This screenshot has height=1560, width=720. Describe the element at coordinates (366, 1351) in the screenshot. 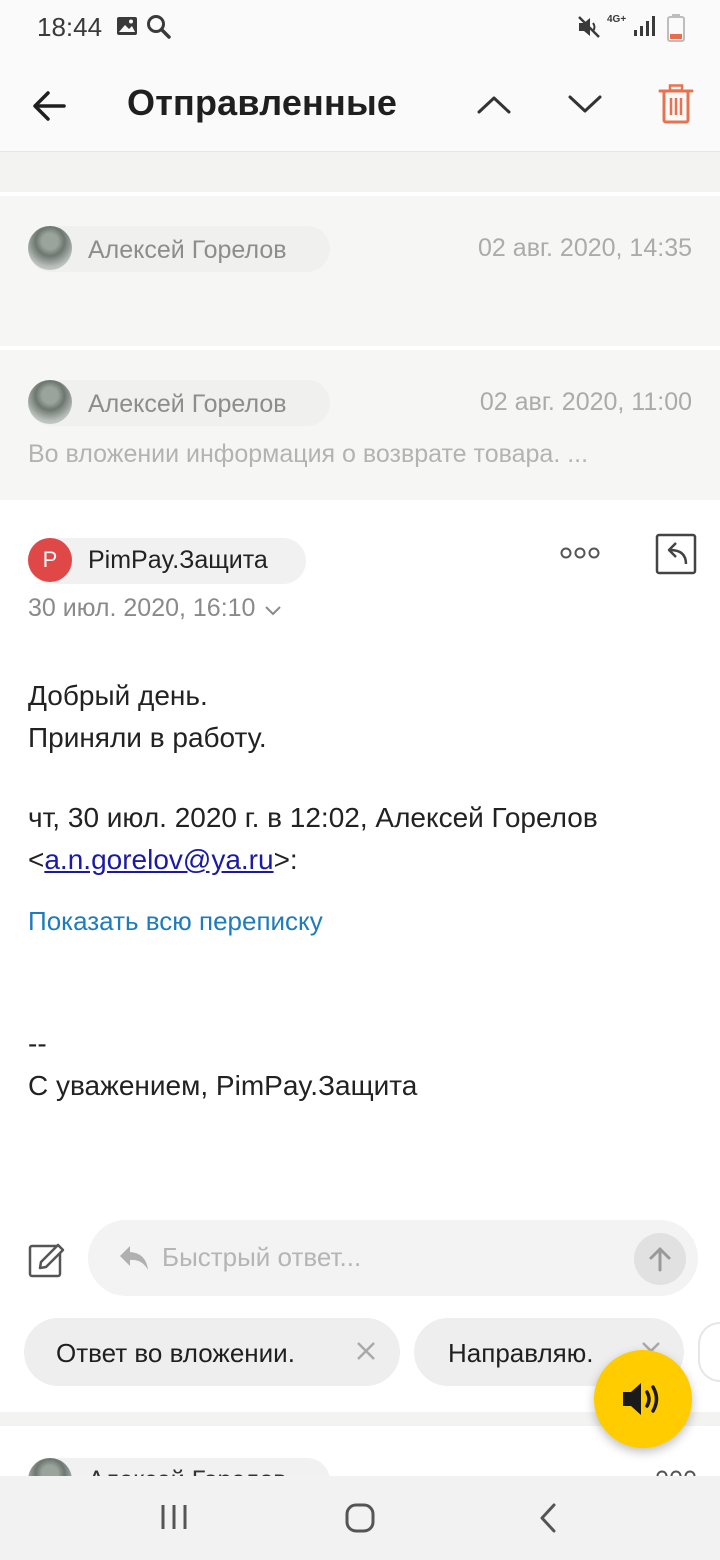

I see `close-icon` at that location.